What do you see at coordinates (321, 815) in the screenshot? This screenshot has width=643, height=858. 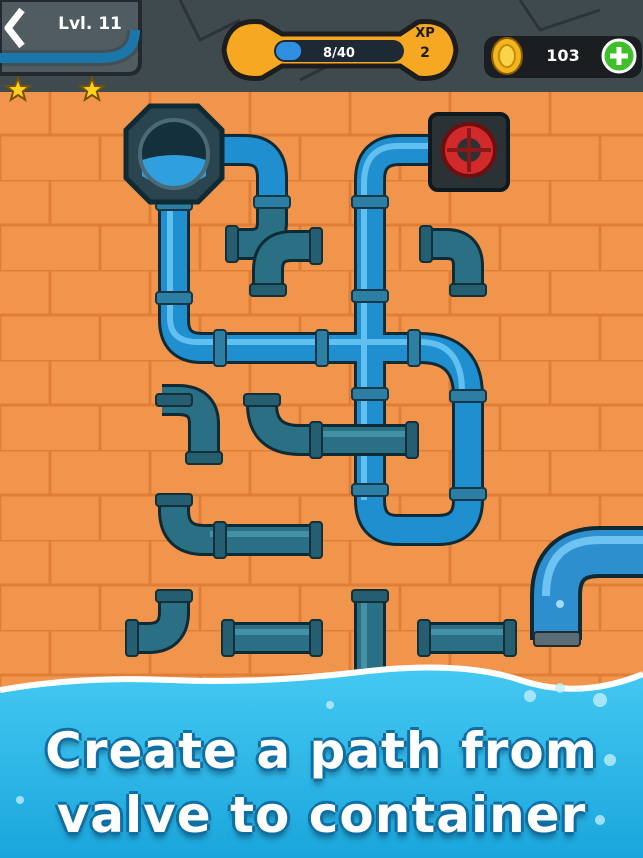 I see `caption-line-2: valve to container` at bounding box center [321, 815].